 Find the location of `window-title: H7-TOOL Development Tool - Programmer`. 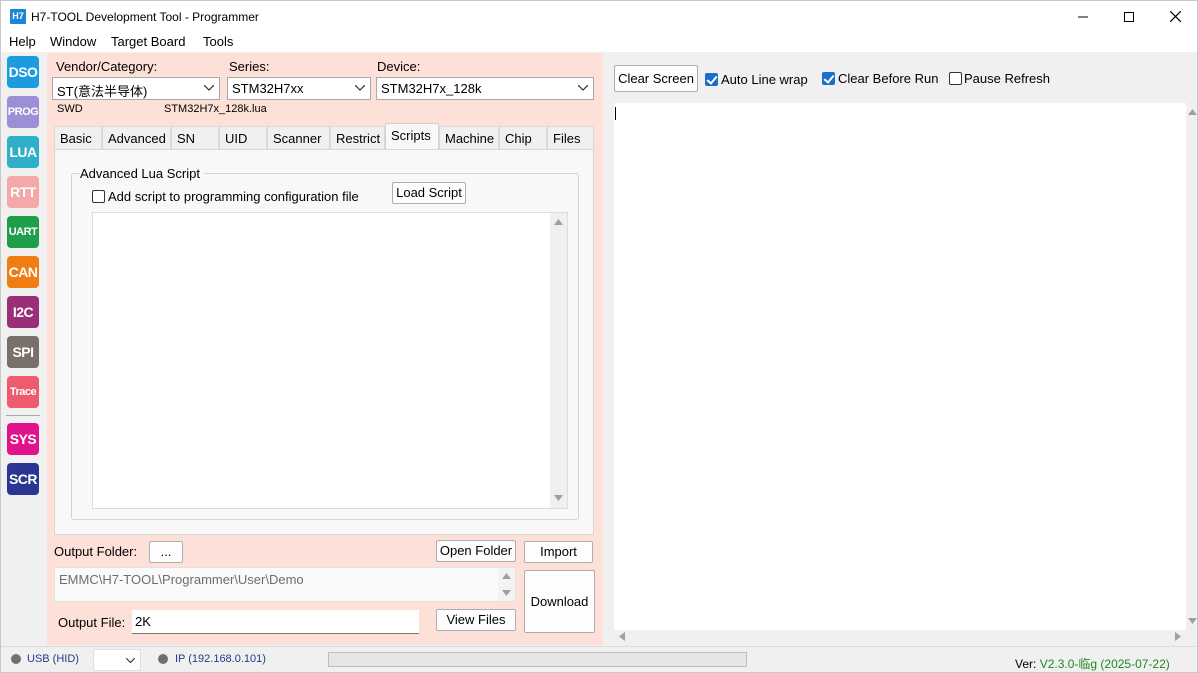

window-title: H7-TOOL Development Tool - Programmer is located at coordinates (145, 17).